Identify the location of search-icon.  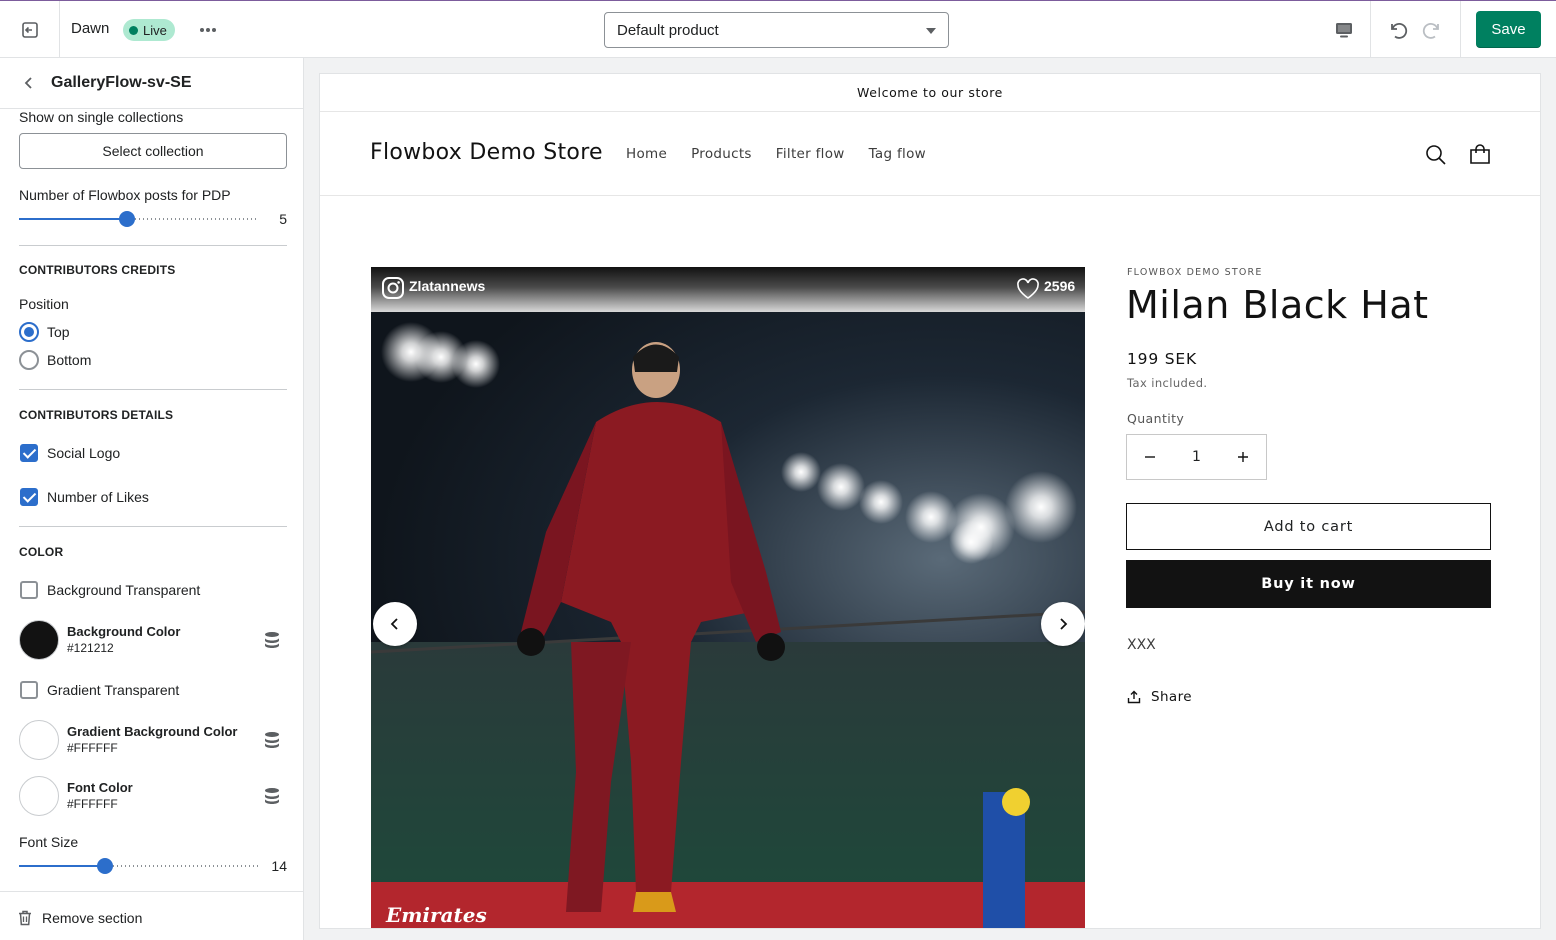
(1436, 155).